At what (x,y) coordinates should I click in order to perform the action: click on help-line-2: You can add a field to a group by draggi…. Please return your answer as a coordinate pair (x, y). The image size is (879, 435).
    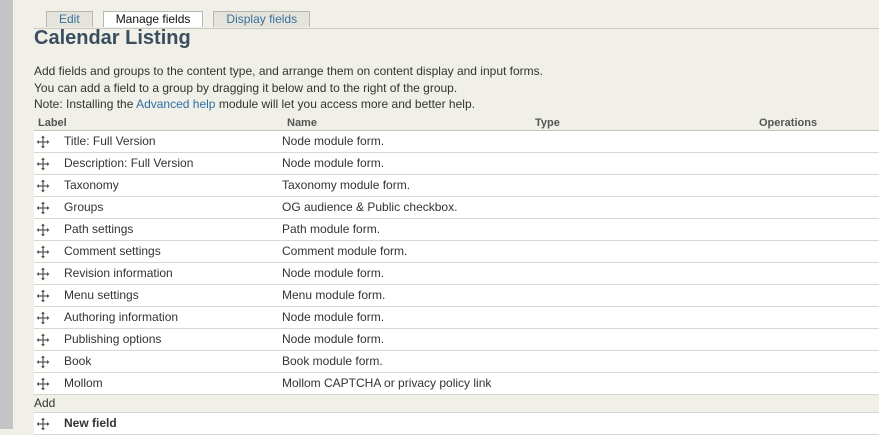
    Looking at the image, I should click on (246, 87).